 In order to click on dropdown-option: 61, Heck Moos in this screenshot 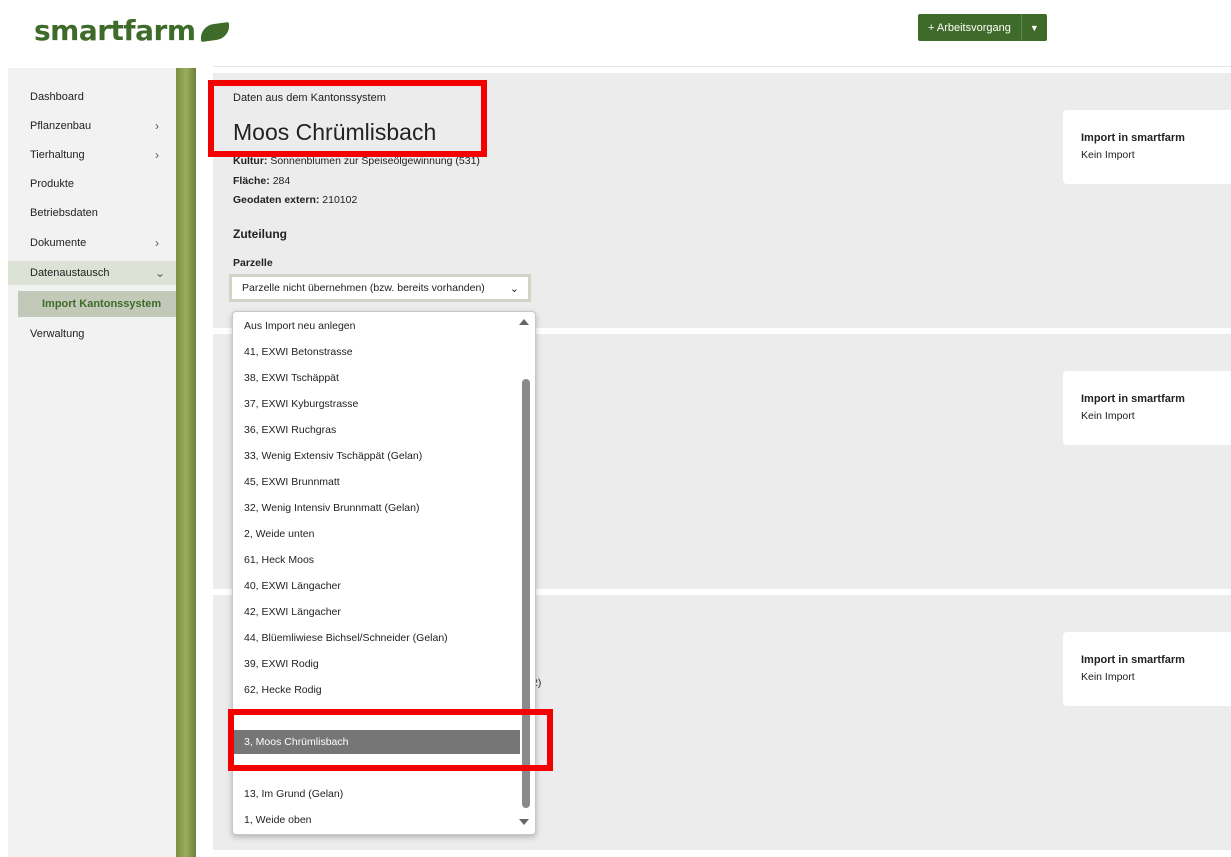, I will do `click(377, 560)`.